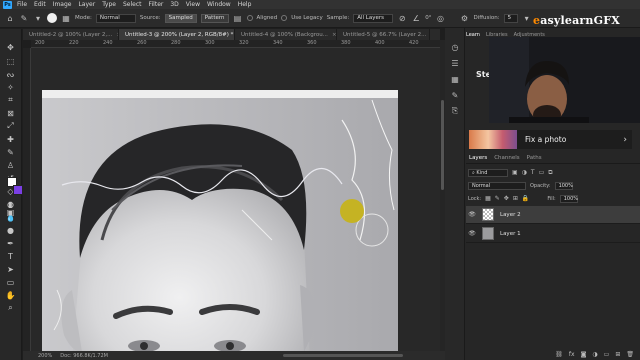 The width and height of the screenshot is (640, 360). What do you see at coordinates (10, 74) in the screenshot?
I see `lasso-tool-icon: ᔓ` at bounding box center [10, 74].